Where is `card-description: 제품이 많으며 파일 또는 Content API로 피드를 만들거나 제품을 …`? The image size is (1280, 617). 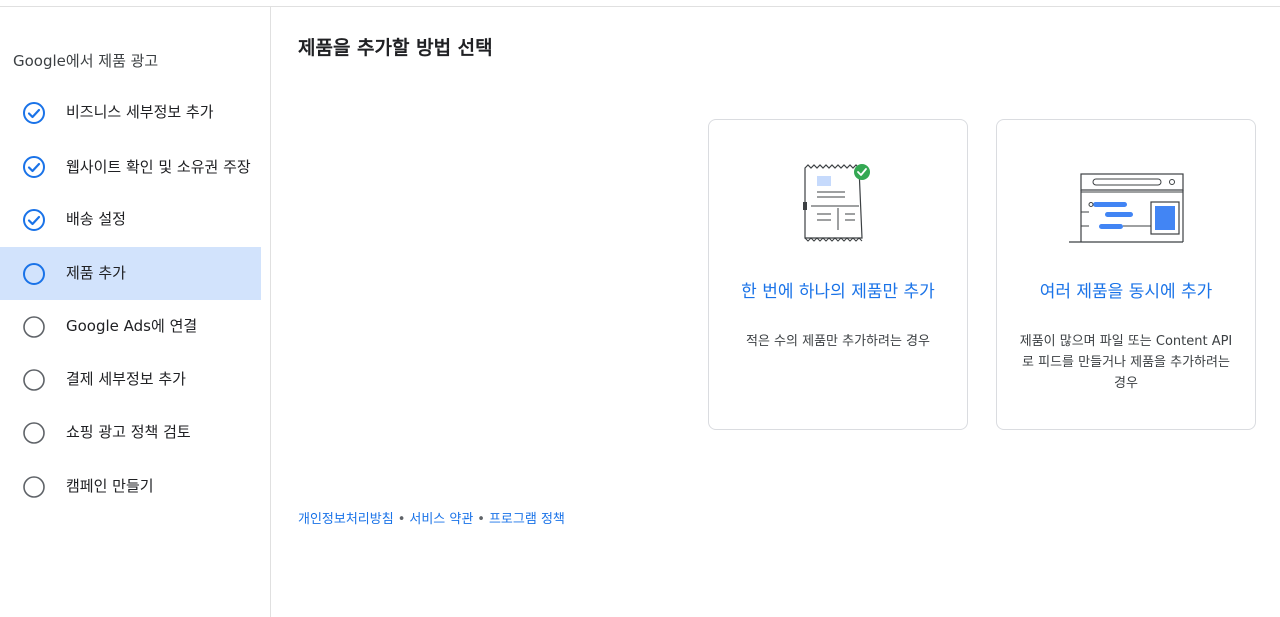 card-description: 제품이 많으며 파일 또는 Content API로 피드를 만들거나 제품을 … is located at coordinates (1126, 362).